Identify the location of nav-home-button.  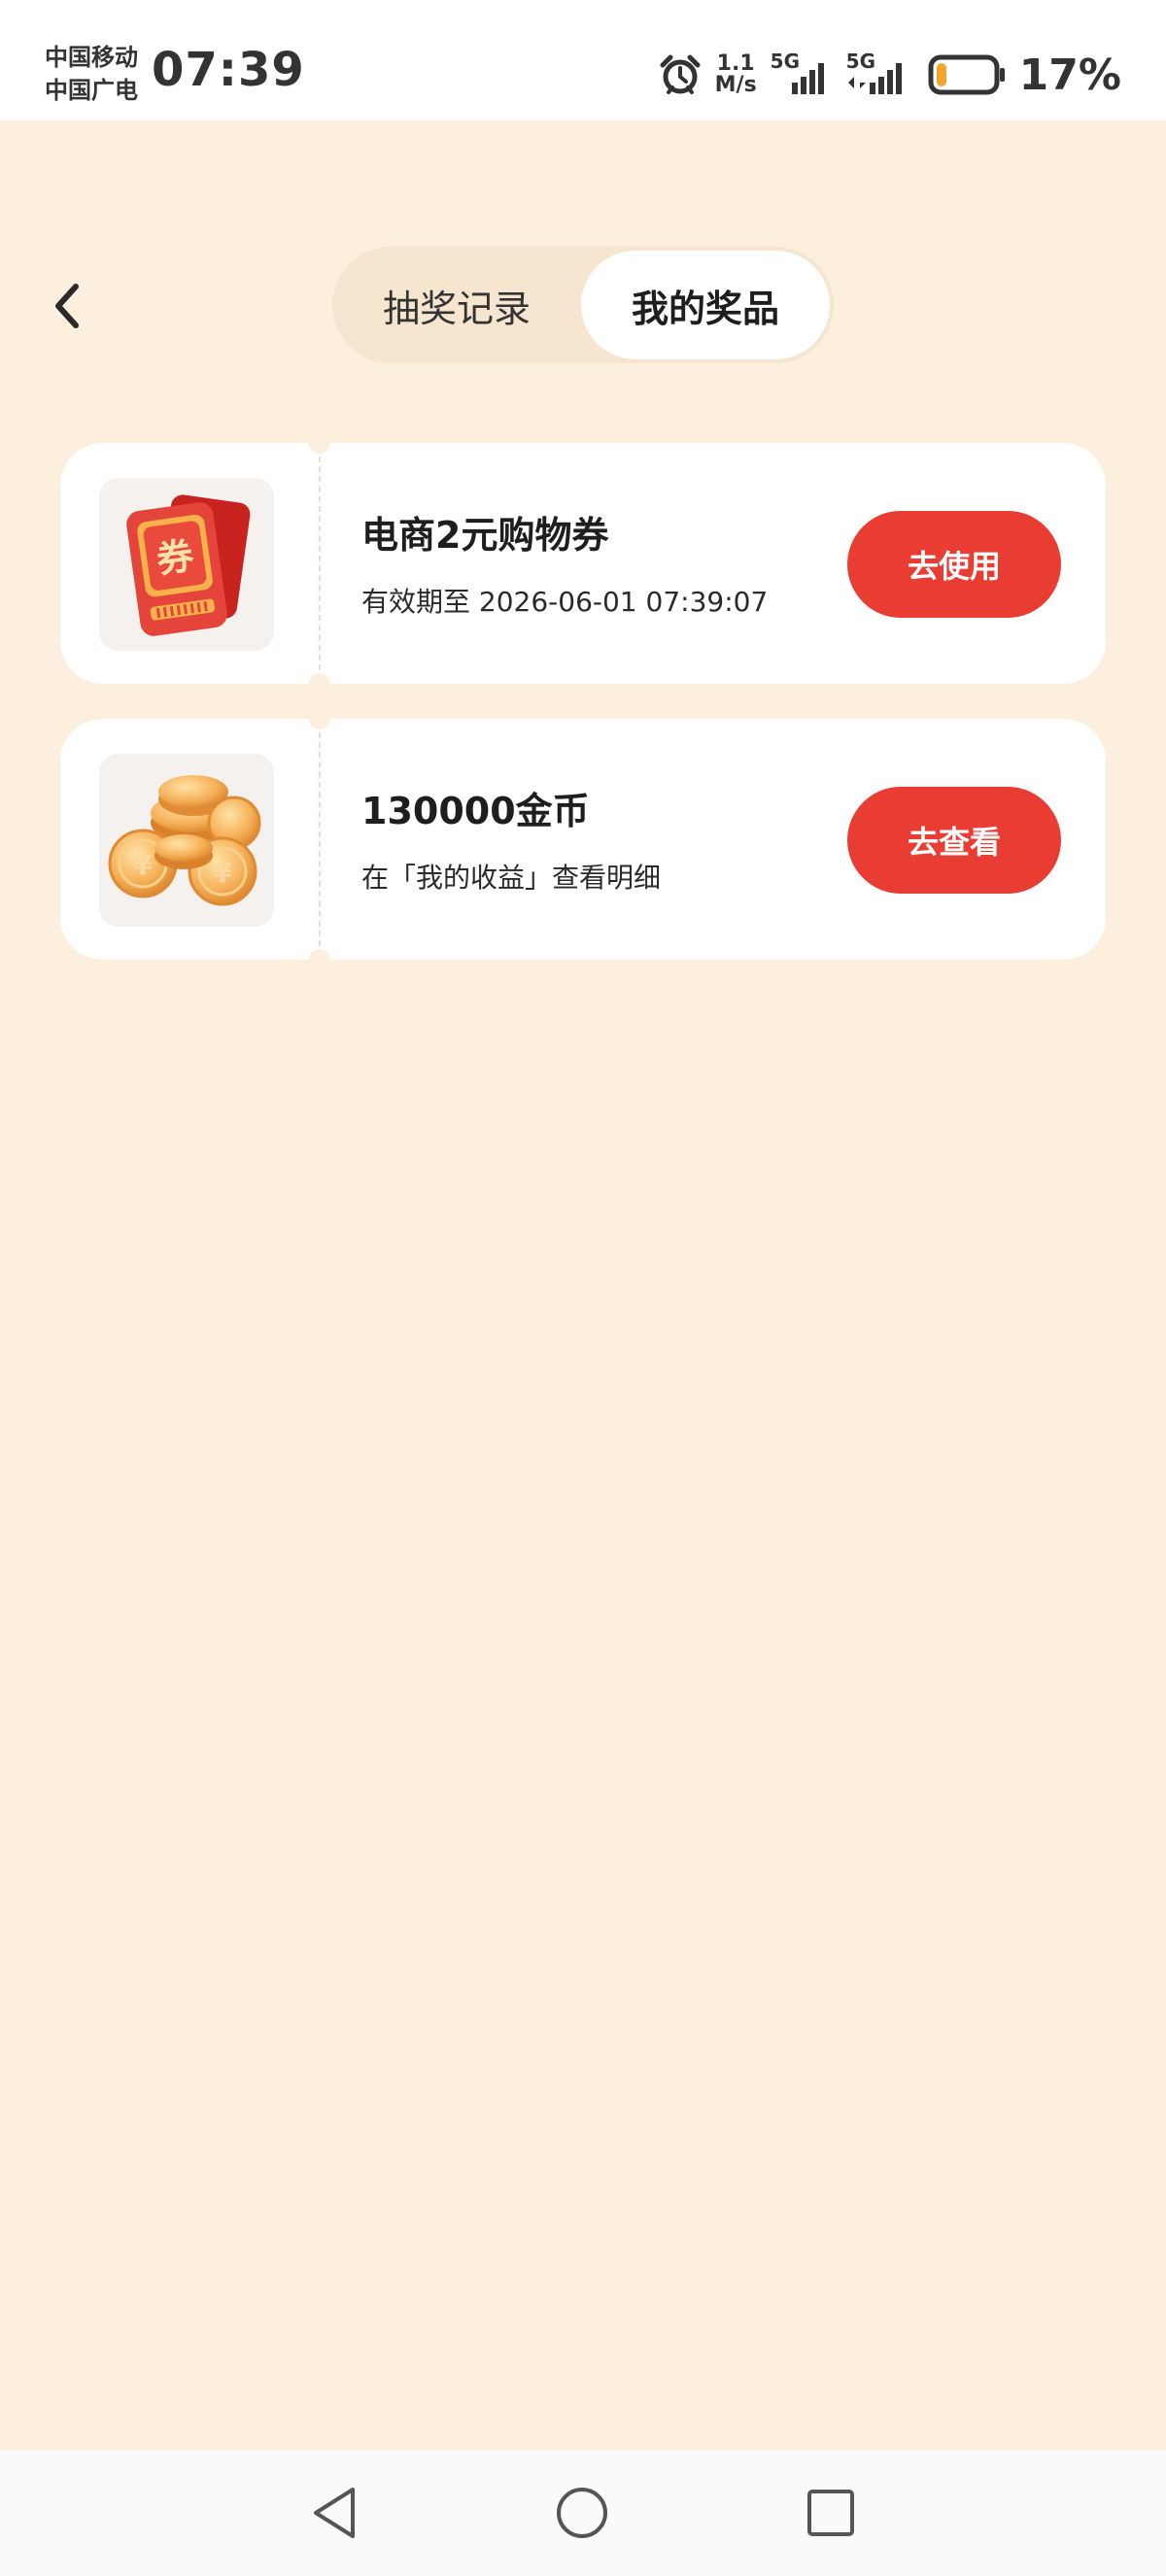
(582, 2513).